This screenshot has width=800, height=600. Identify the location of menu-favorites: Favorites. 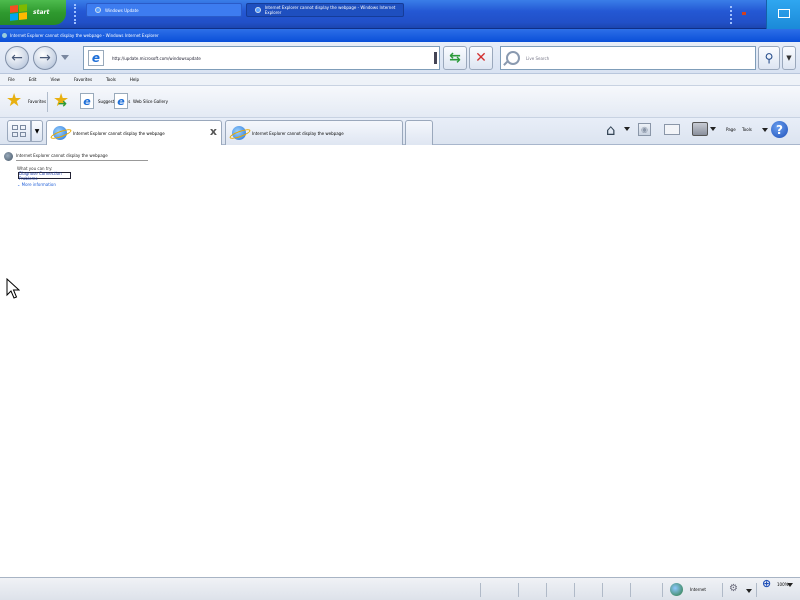
(83, 79).